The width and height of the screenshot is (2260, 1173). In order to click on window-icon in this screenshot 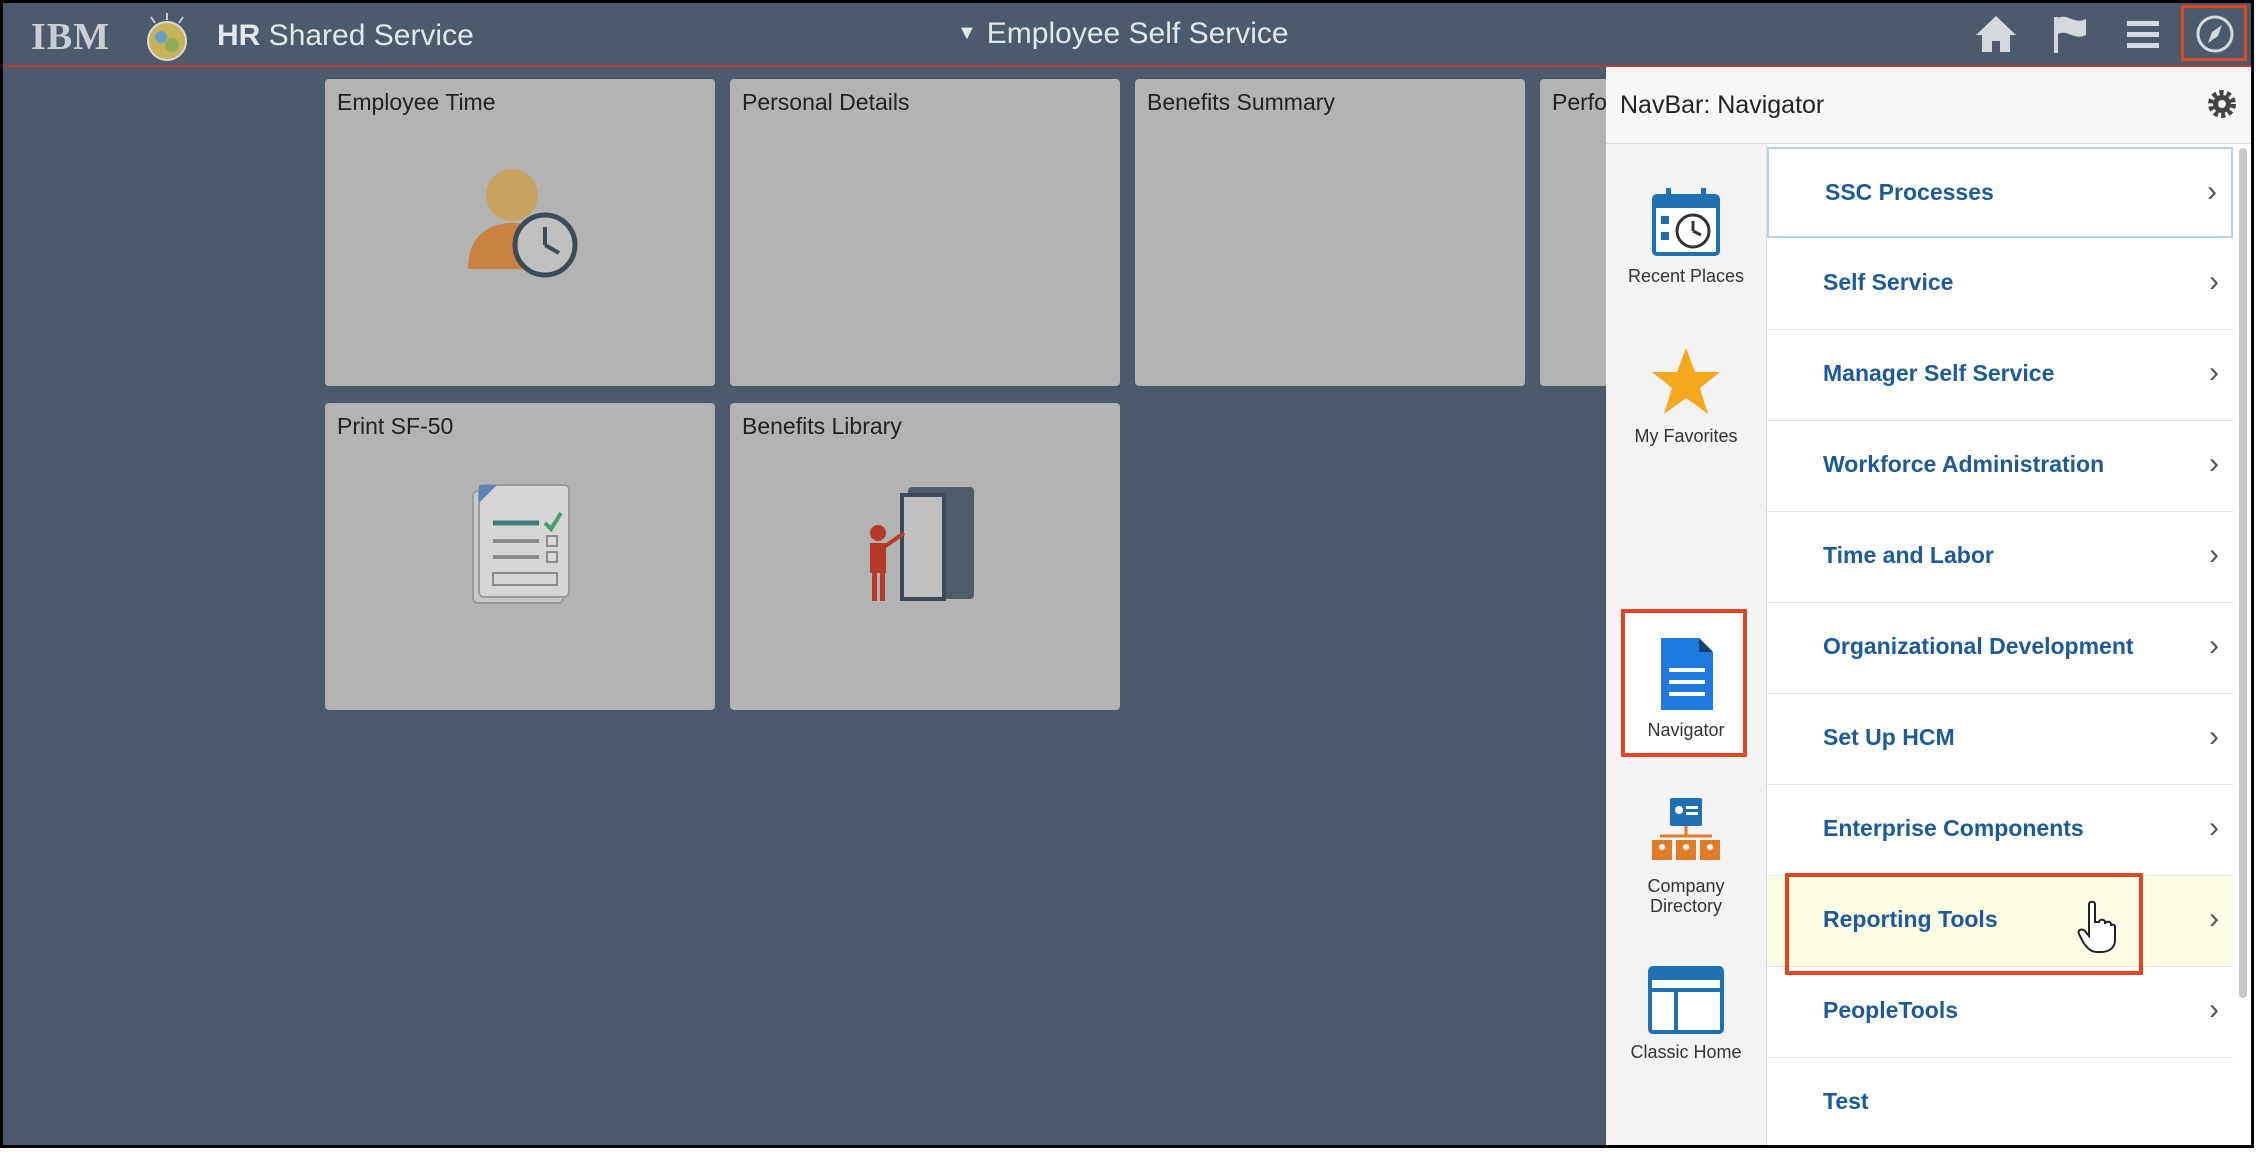, I will do `click(1686, 1000)`.